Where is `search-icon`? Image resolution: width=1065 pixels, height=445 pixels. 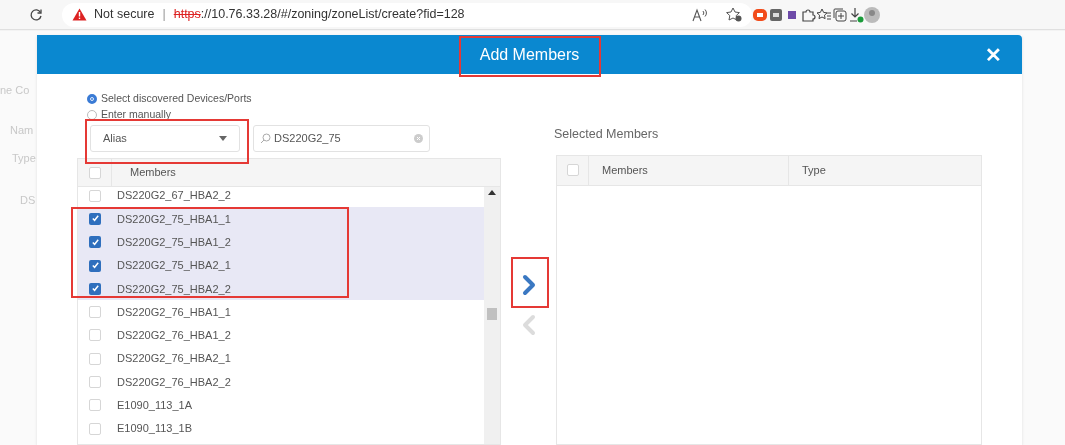
search-icon is located at coordinates (265, 138).